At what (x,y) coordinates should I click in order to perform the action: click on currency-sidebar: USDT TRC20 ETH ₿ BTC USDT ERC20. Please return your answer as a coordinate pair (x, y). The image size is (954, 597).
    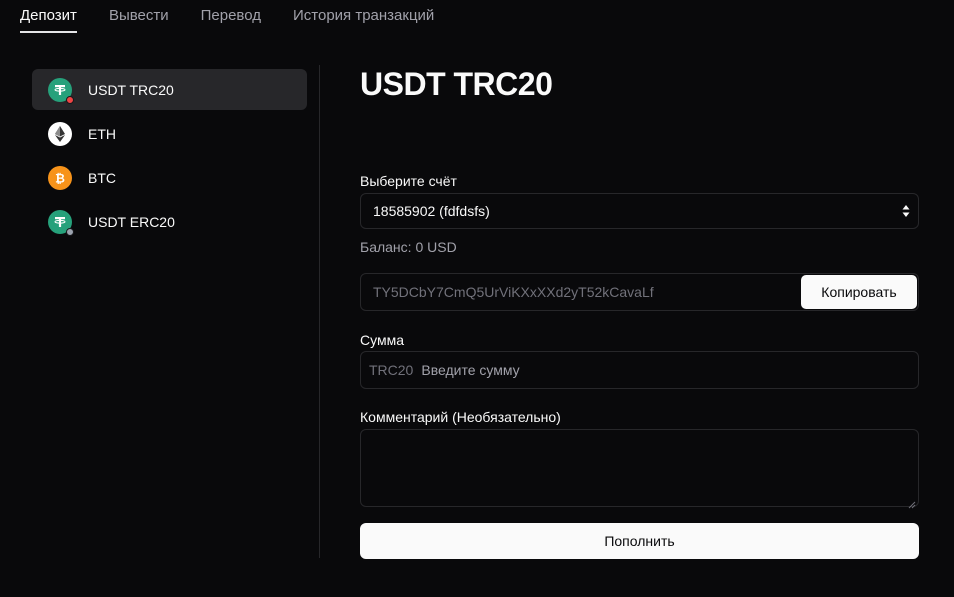
    Looking at the image, I should click on (169, 157).